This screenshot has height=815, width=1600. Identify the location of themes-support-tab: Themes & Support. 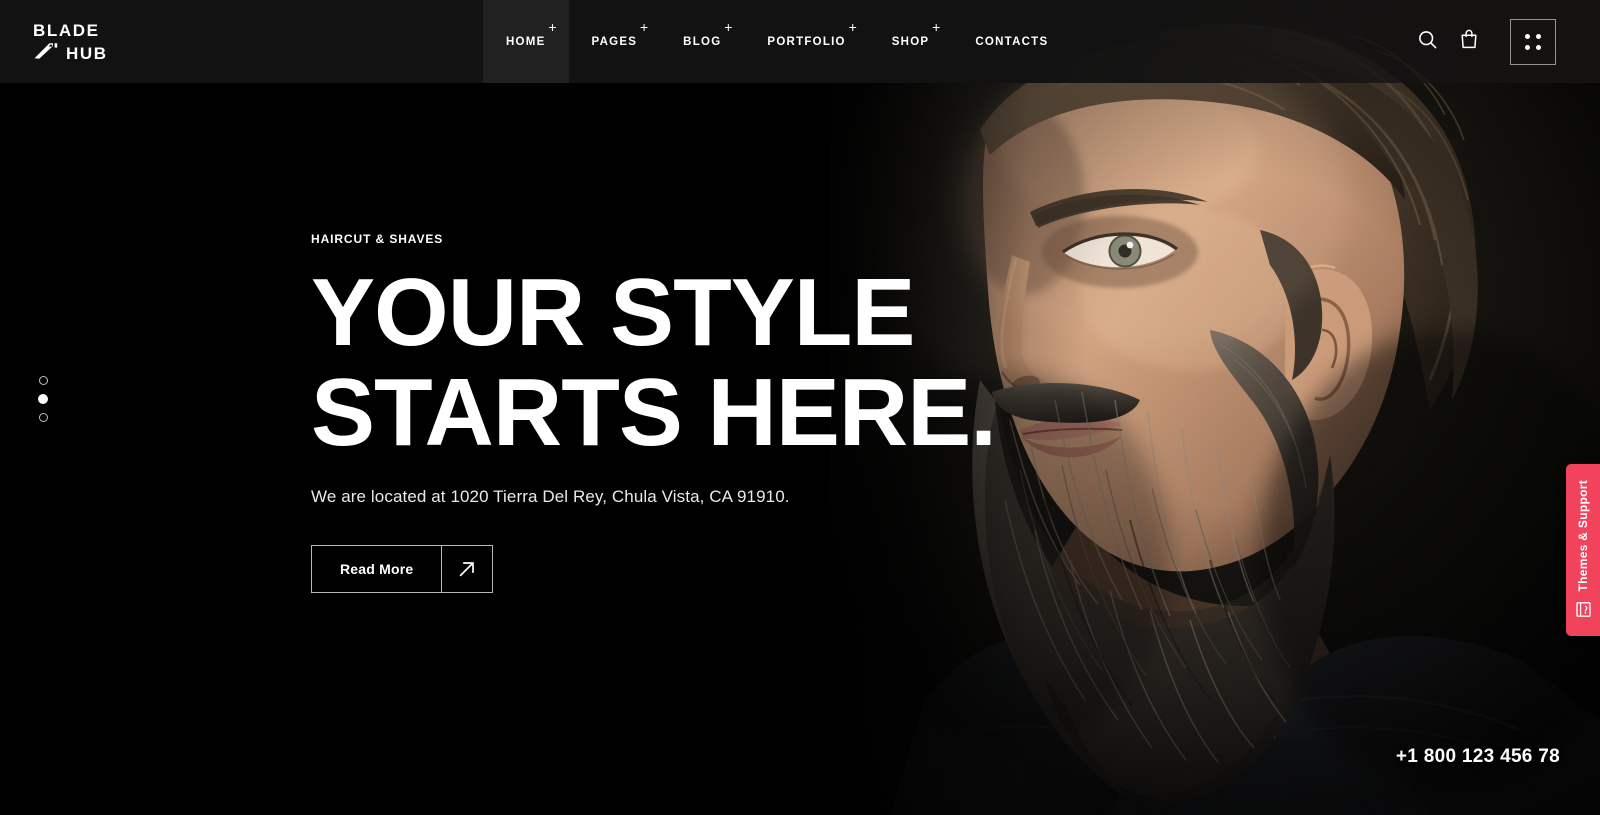
(1583, 550).